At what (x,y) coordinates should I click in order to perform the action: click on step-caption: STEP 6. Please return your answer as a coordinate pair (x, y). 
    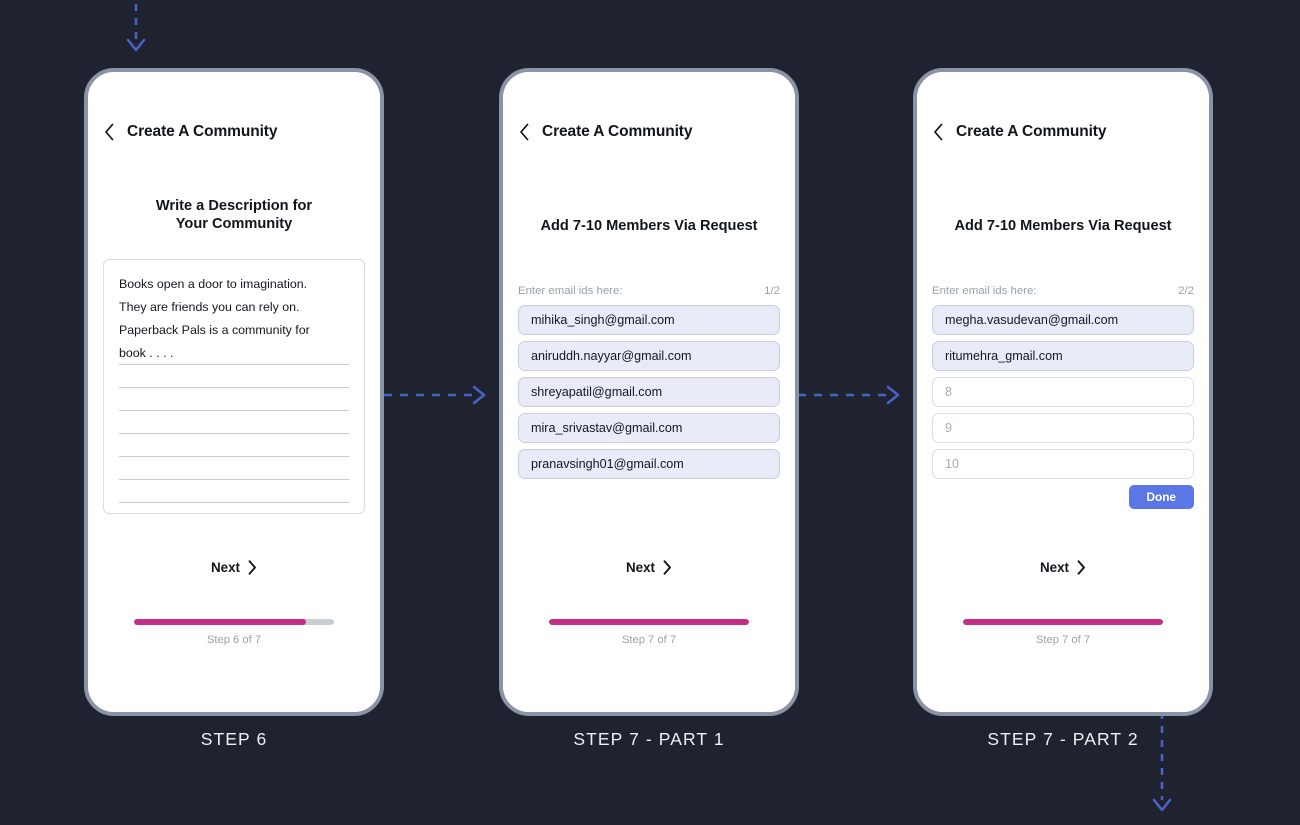
    Looking at the image, I should click on (234, 739).